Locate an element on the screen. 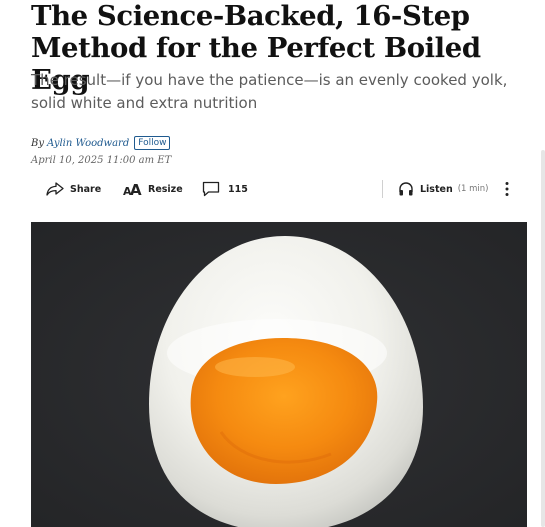  text-resize-icon: A A is located at coordinates (133, 189).